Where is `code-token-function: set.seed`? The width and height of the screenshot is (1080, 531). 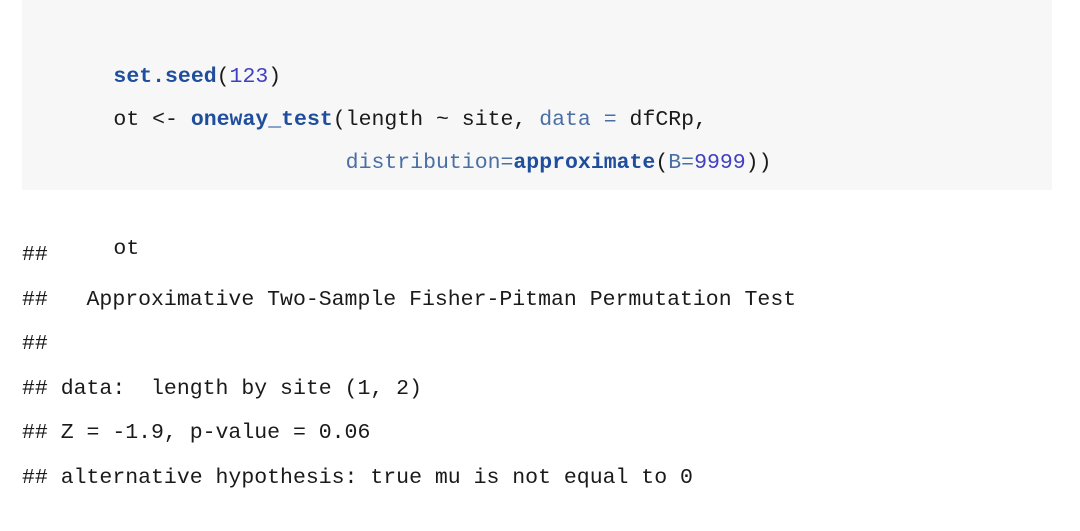
code-token-function: set.seed is located at coordinates (165, 77).